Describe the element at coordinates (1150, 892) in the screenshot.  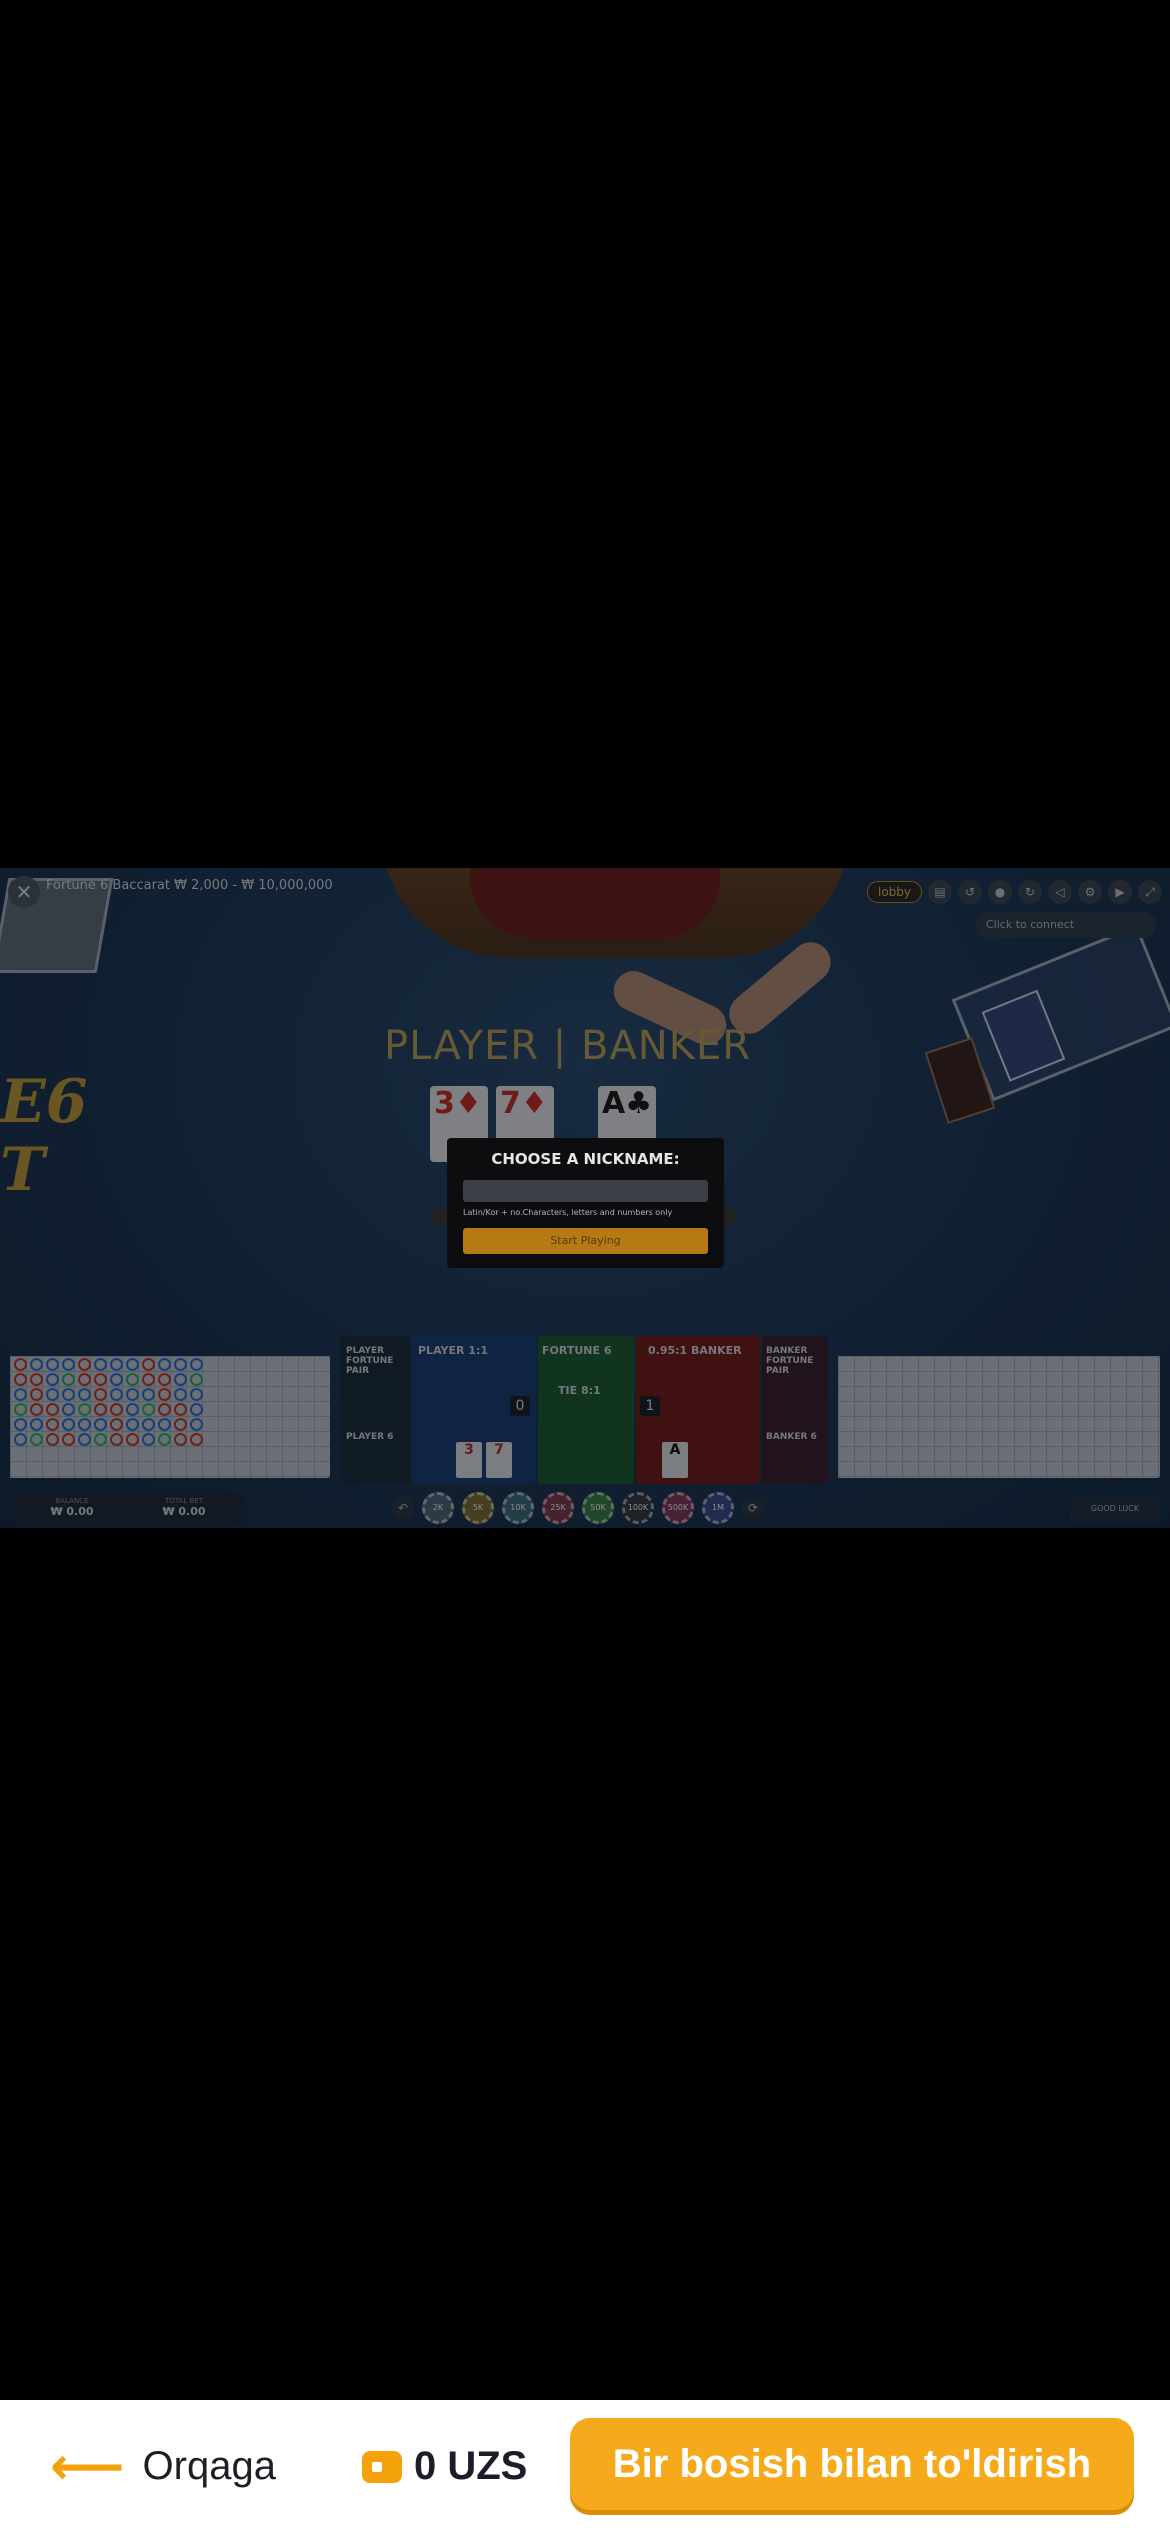
I see `fullscreen-icon: ⤢` at that location.